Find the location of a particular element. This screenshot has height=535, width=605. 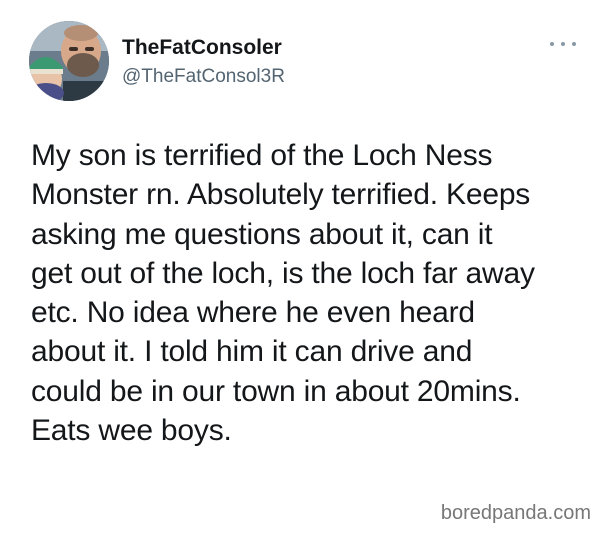

more-options-icon is located at coordinates (563, 44).